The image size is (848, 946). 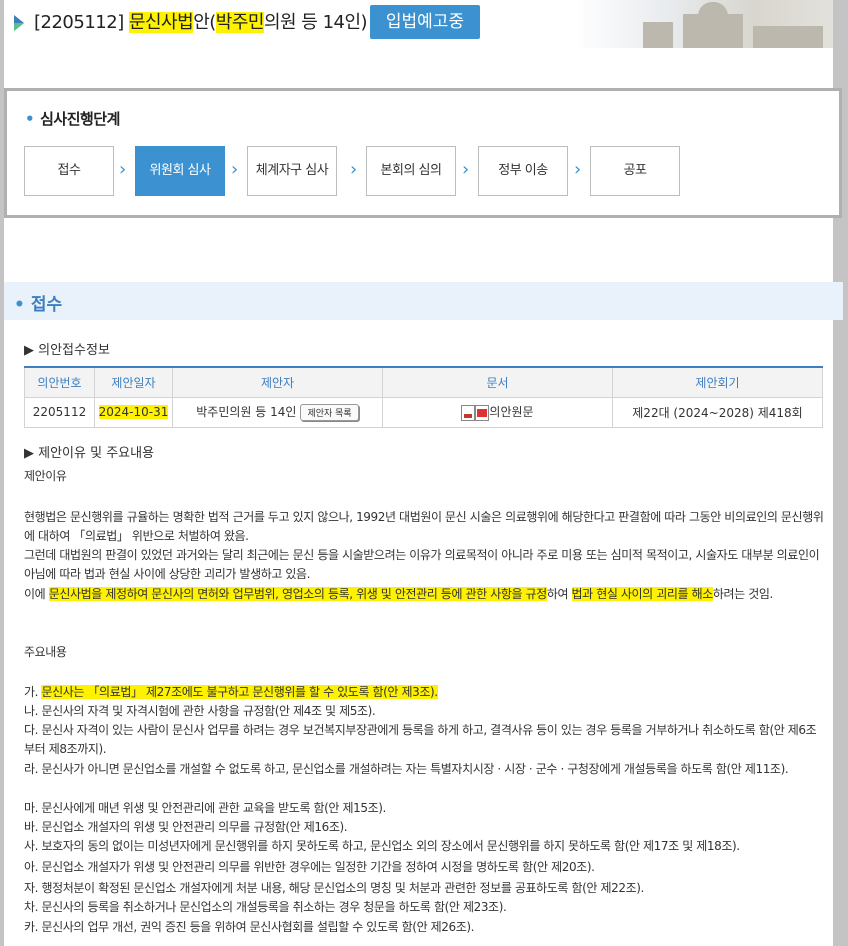 I want to click on stage-step-received: 접수, so click(x=69, y=171).